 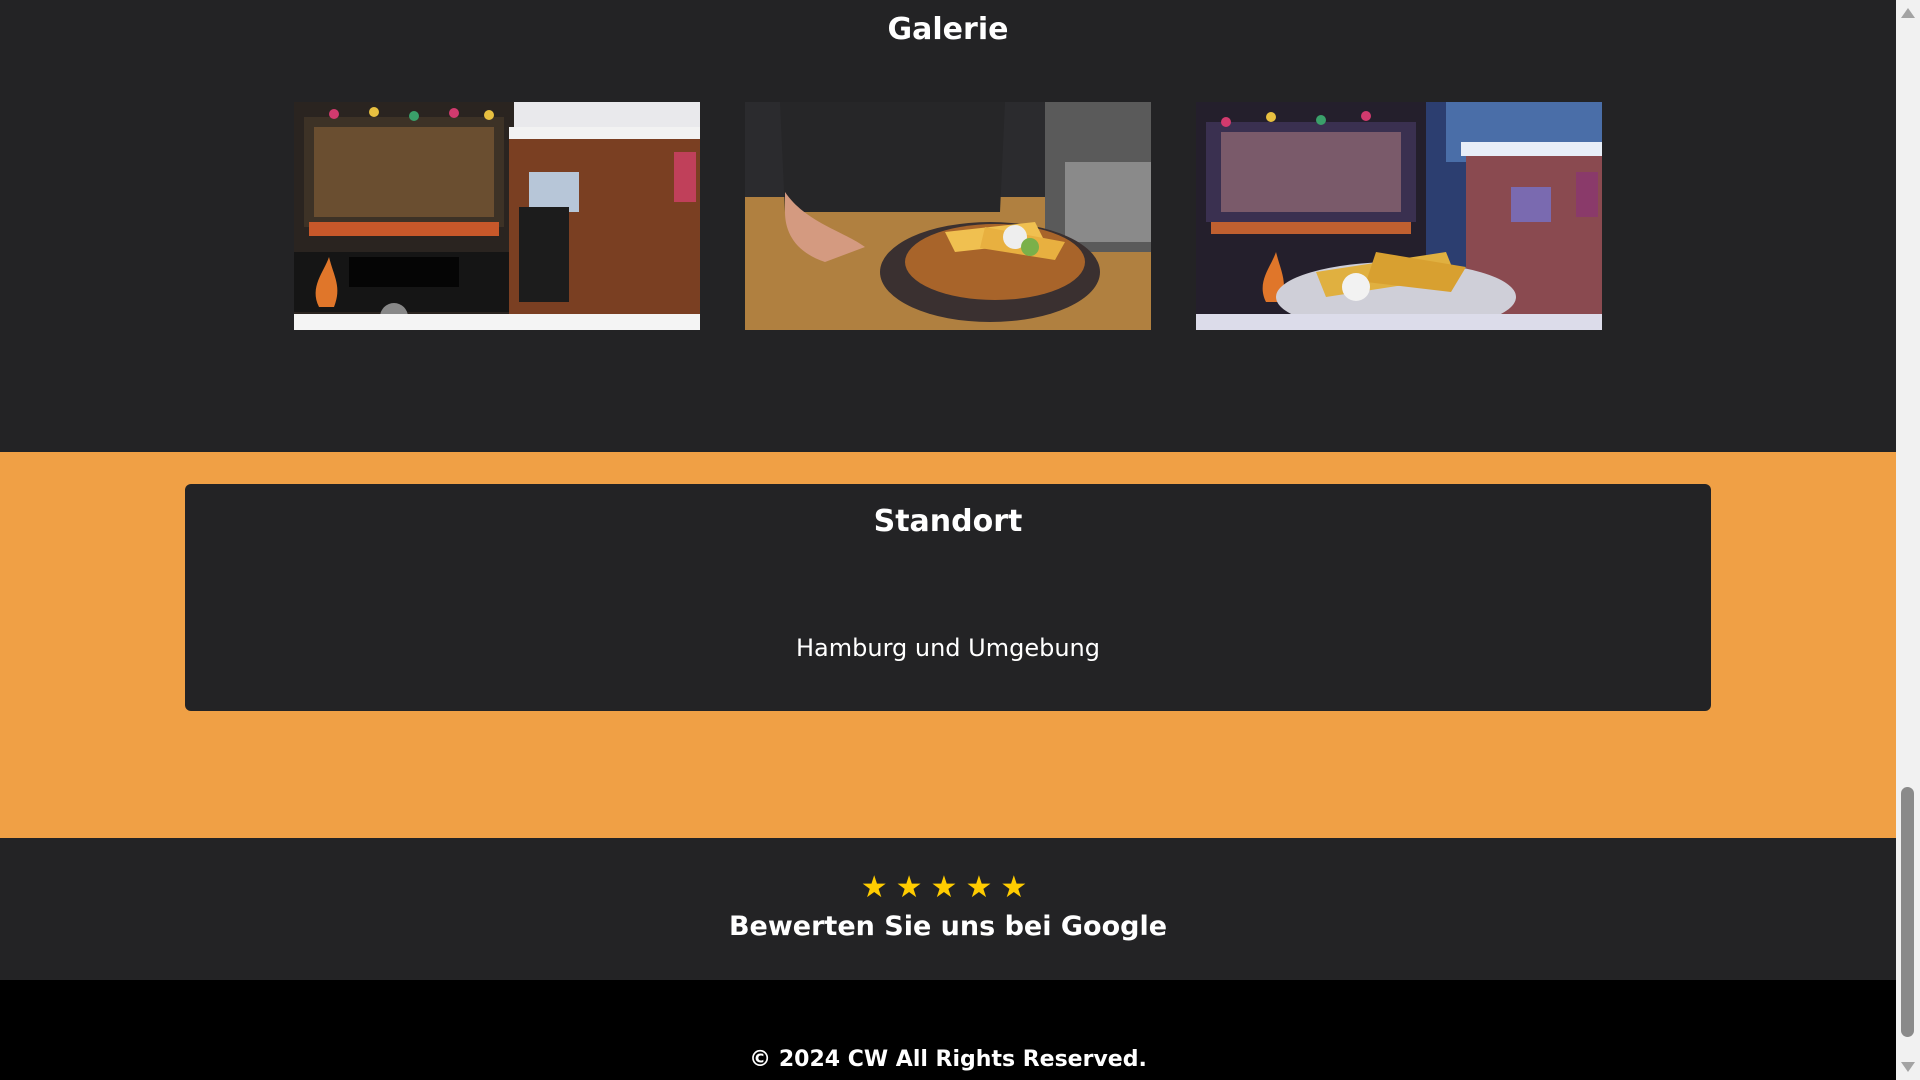 I want to click on vertical-scrollbar, so click(x=1908, y=540).